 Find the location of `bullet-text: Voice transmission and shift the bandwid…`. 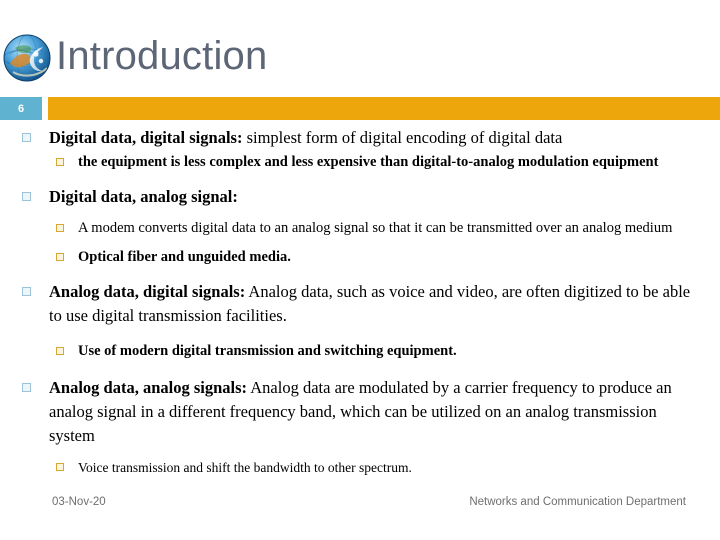

bullet-text: Voice transmission and shift the bandwid… is located at coordinates (382, 467).